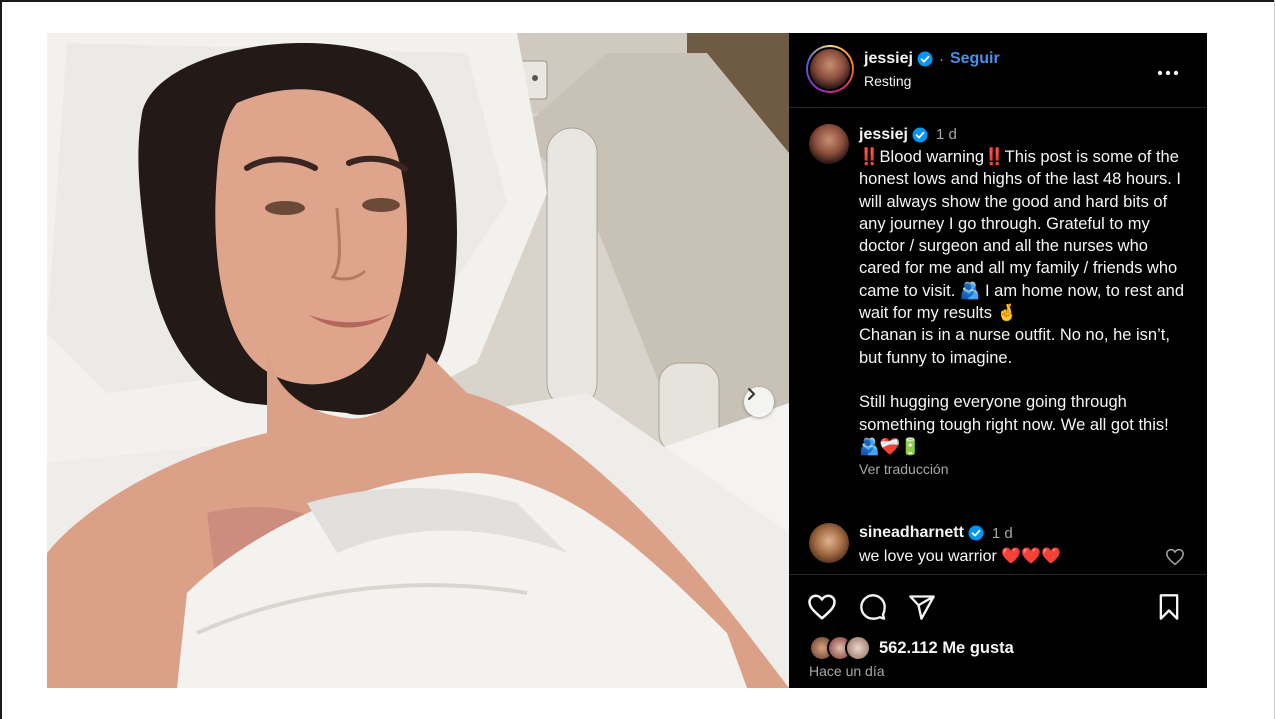 Image resolution: width=1275 pixels, height=719 pixels. I want to click on commenter-avatar, so click(829, 543).